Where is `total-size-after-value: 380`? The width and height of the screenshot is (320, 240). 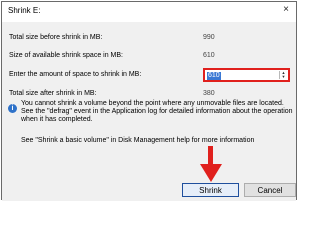 total-size-after-value: 380 is located at coordinates (209, 93).